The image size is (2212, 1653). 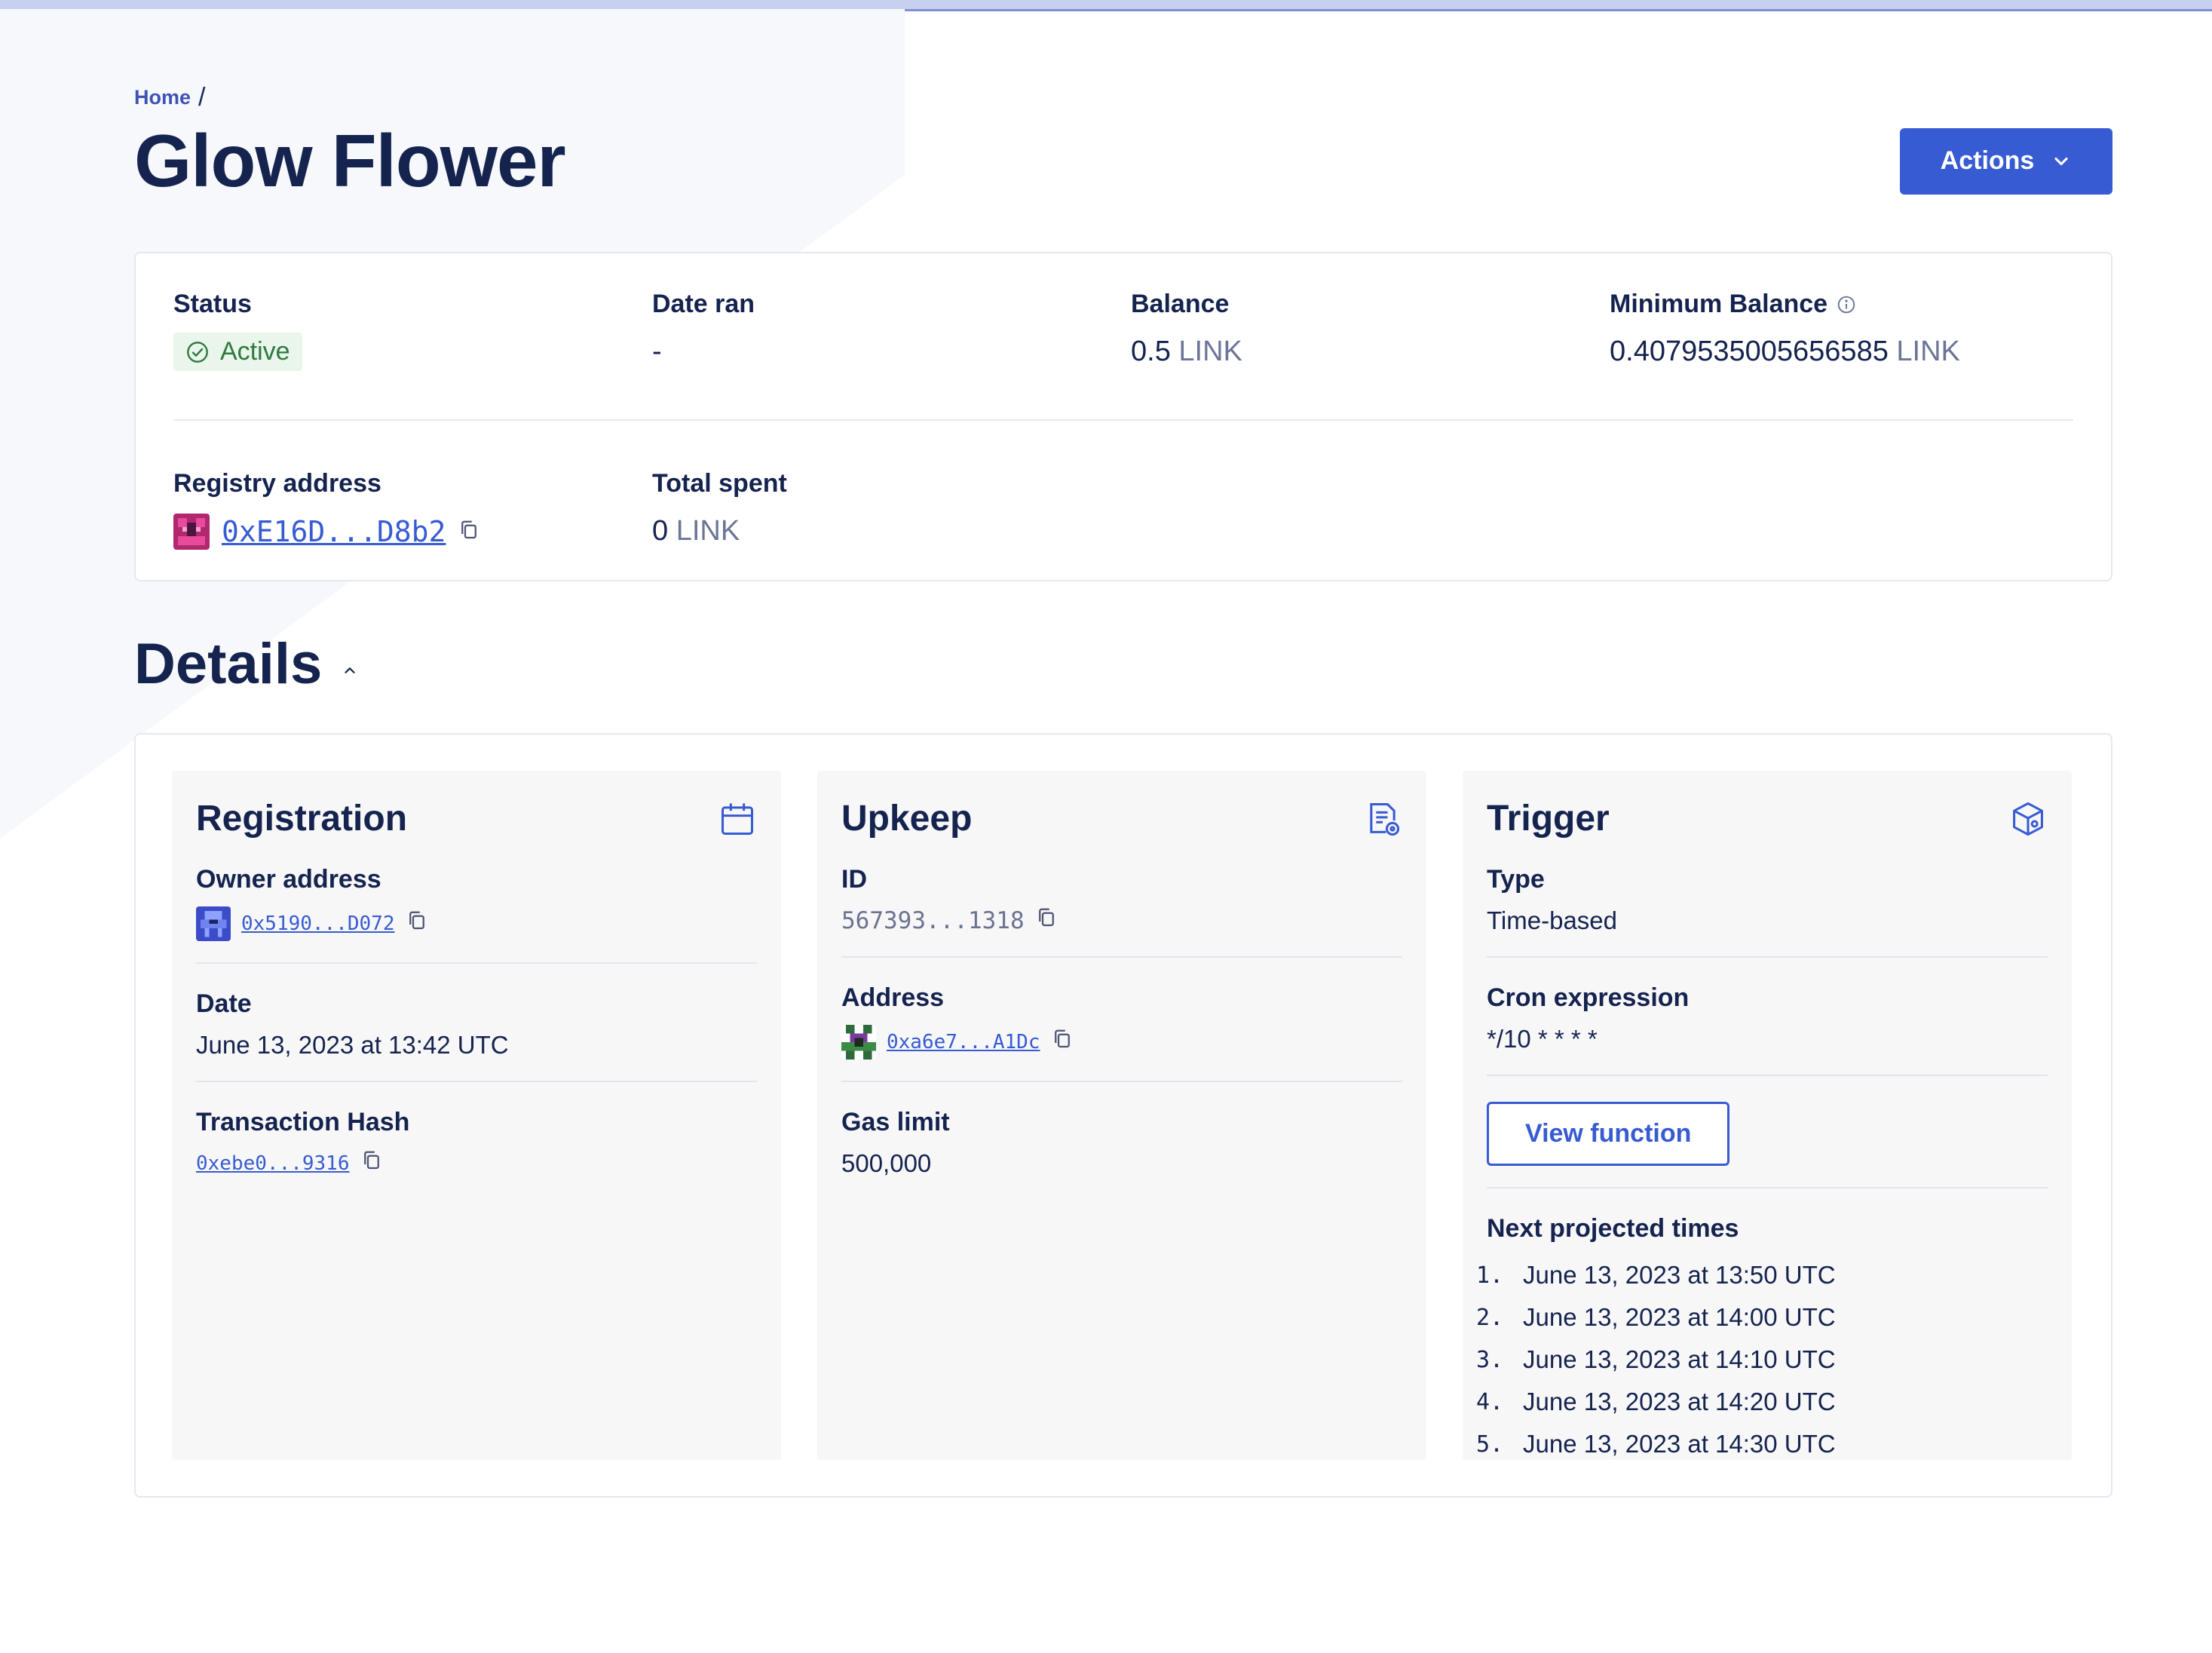 I want to click on upkeep-title: Upkeep, so click(x=907, y=819).